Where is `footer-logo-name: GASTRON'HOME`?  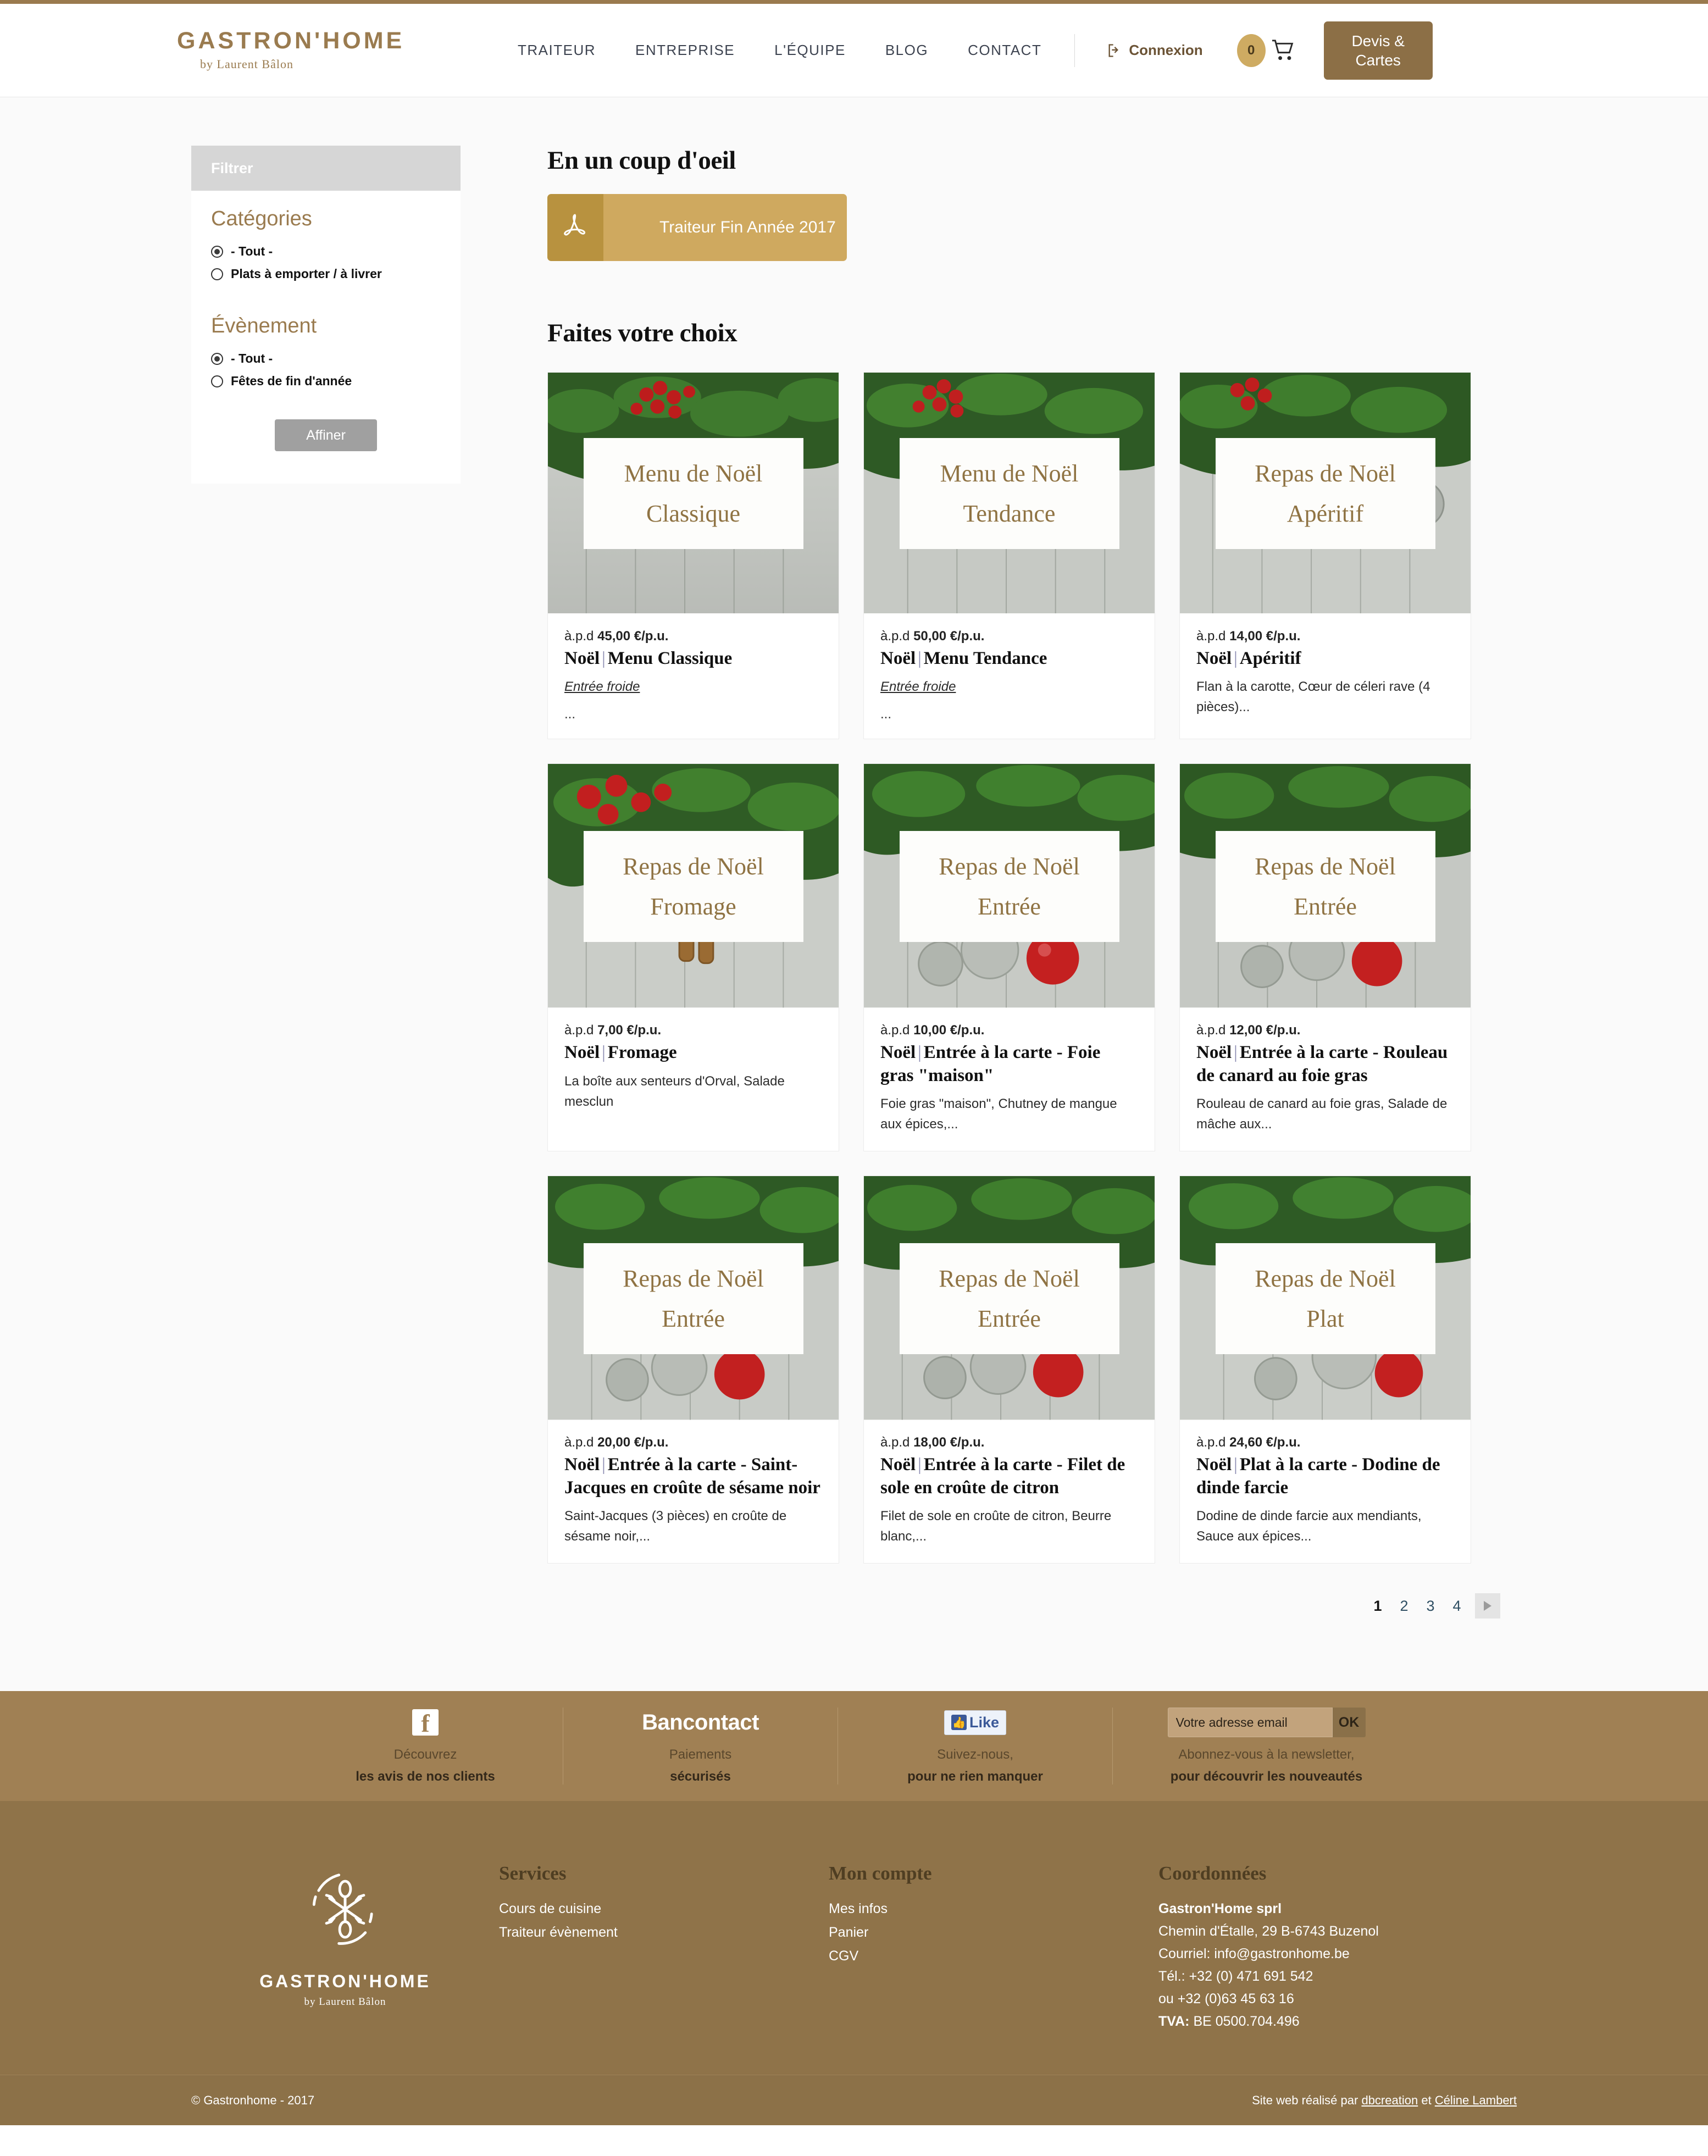
footer-logo-name: GASTRON'HOME is located at coordinates (345, 1981).